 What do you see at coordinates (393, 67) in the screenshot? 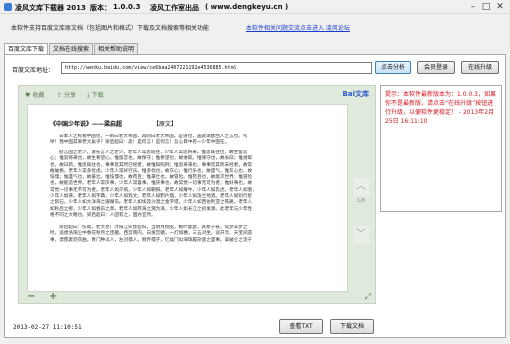
I see `analyze-button: 点击分析` at bounding box center [393, 67].